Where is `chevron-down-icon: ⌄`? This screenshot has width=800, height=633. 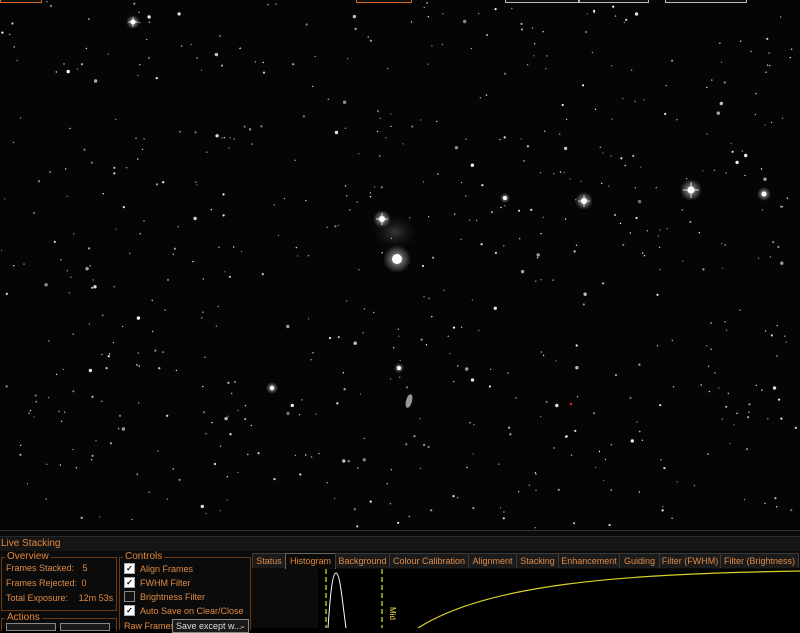 chevron-down-icon: ⌄ is located at coordinates (242, 625).